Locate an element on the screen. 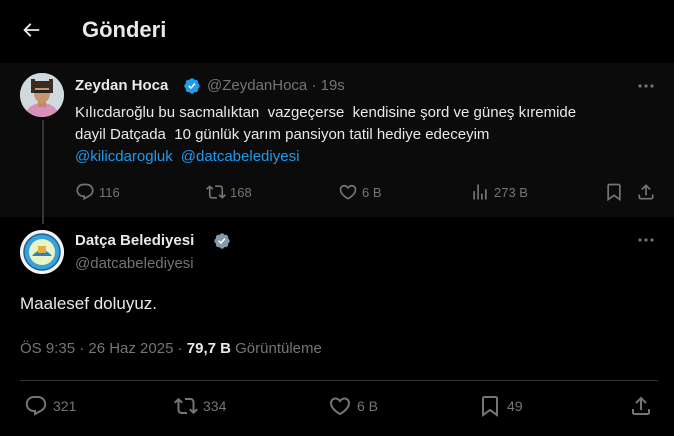  mention-link: @kilicdarogluk is located at coordinates (124, 156).